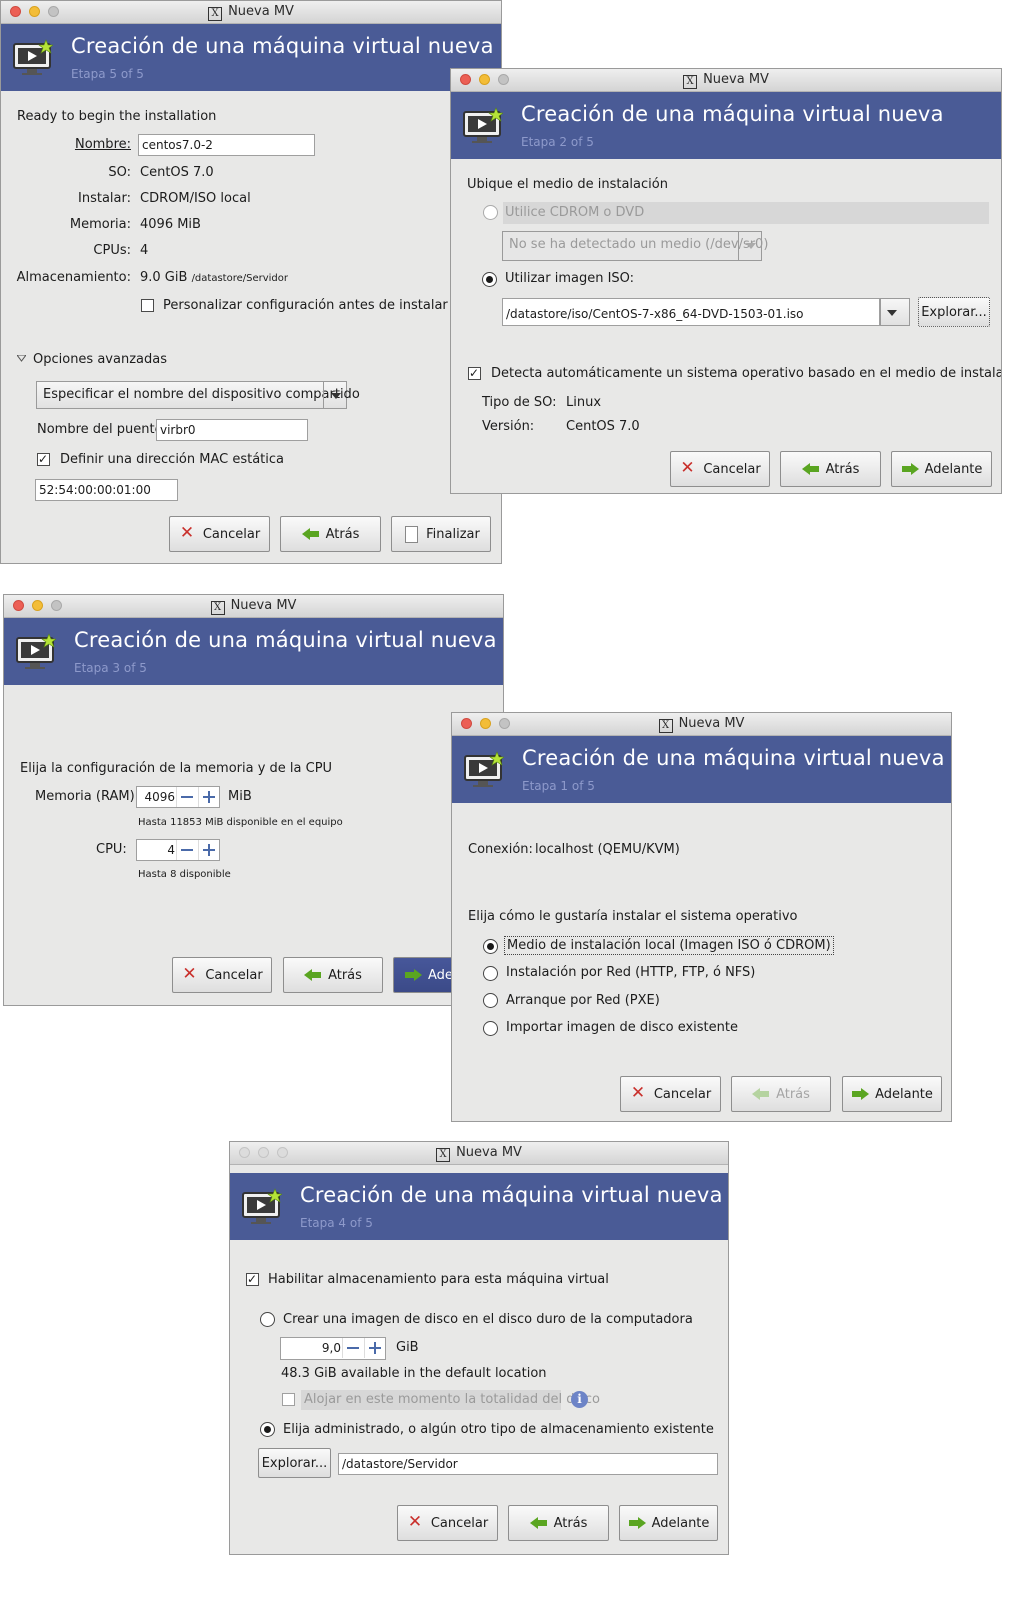 This screenshot has width=1030, height=1612. I want to click on detect-os-checkbox, so click(474, 373).